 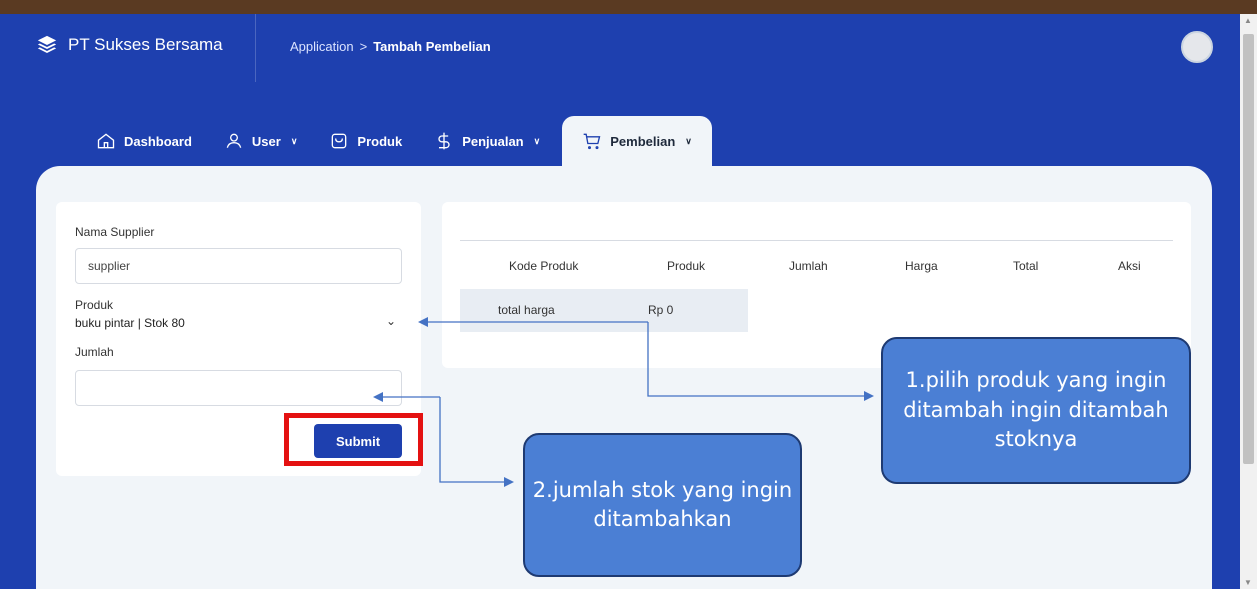 I want to click on brand-name: PT Sukses Bersama, so click(x=145, y=44).